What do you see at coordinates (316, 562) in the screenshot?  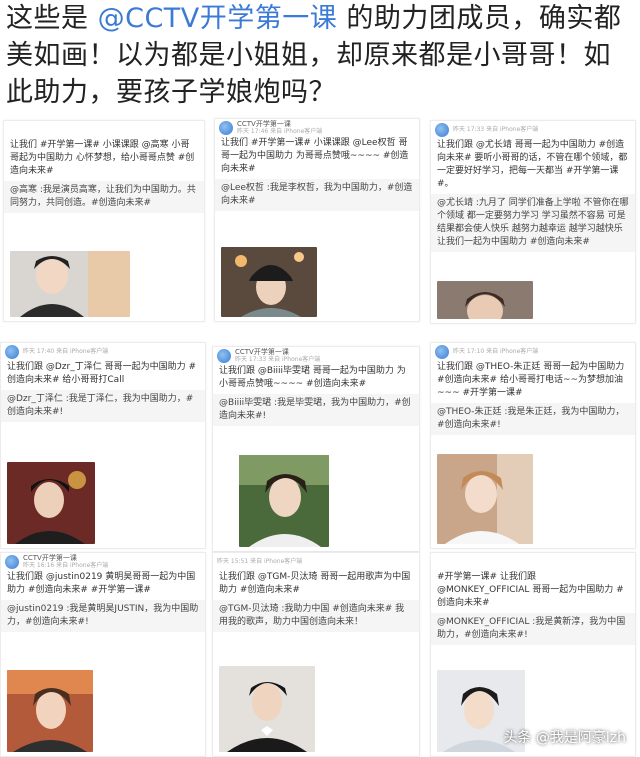 I see `post-header: 昨天 15:51 来自 iPhone客户端` at bounding box center [316, 562].